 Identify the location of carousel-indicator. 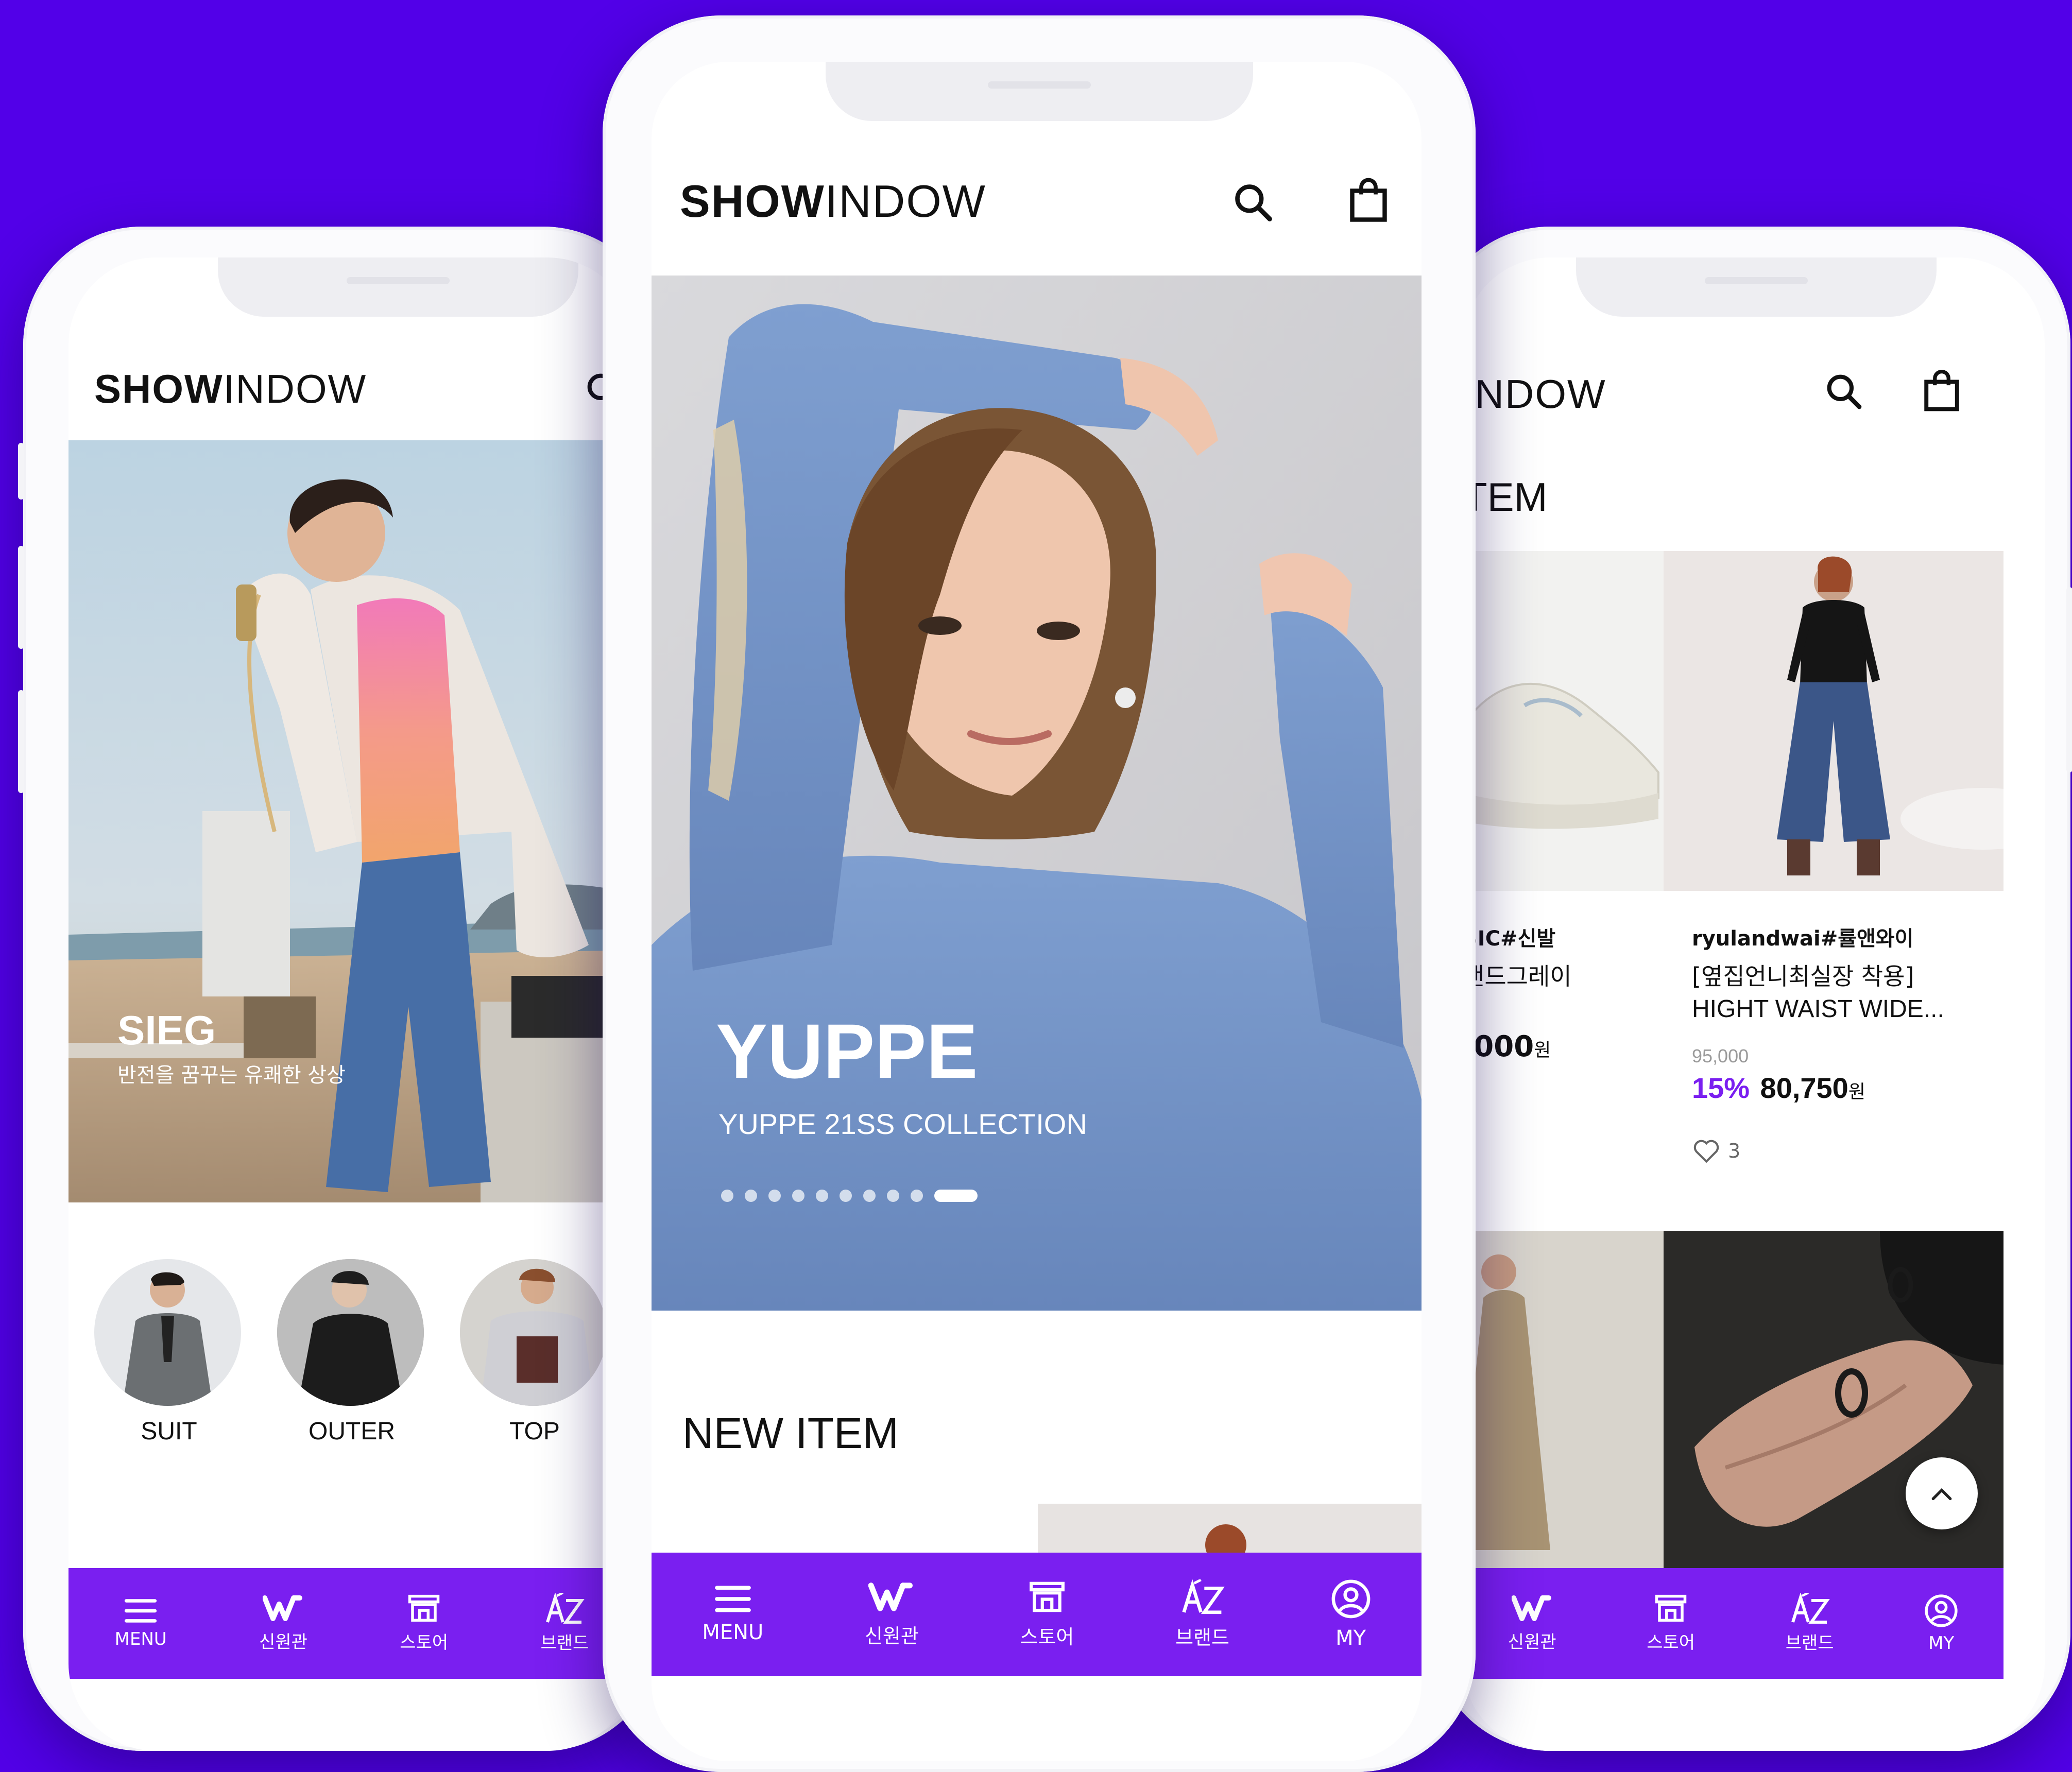
(849, 1196).